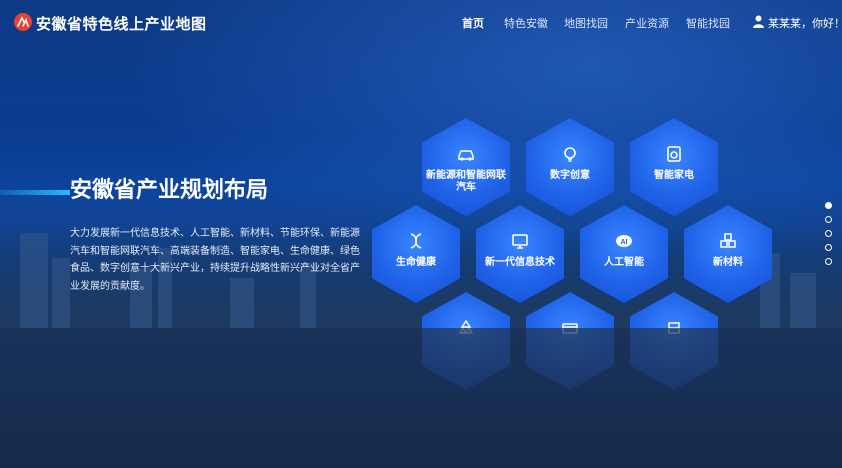  What do you see at coordinates (520, 262) in the screenshot?
I see `hex-label: 新一代信息技术` at bounding box center [520, 262].